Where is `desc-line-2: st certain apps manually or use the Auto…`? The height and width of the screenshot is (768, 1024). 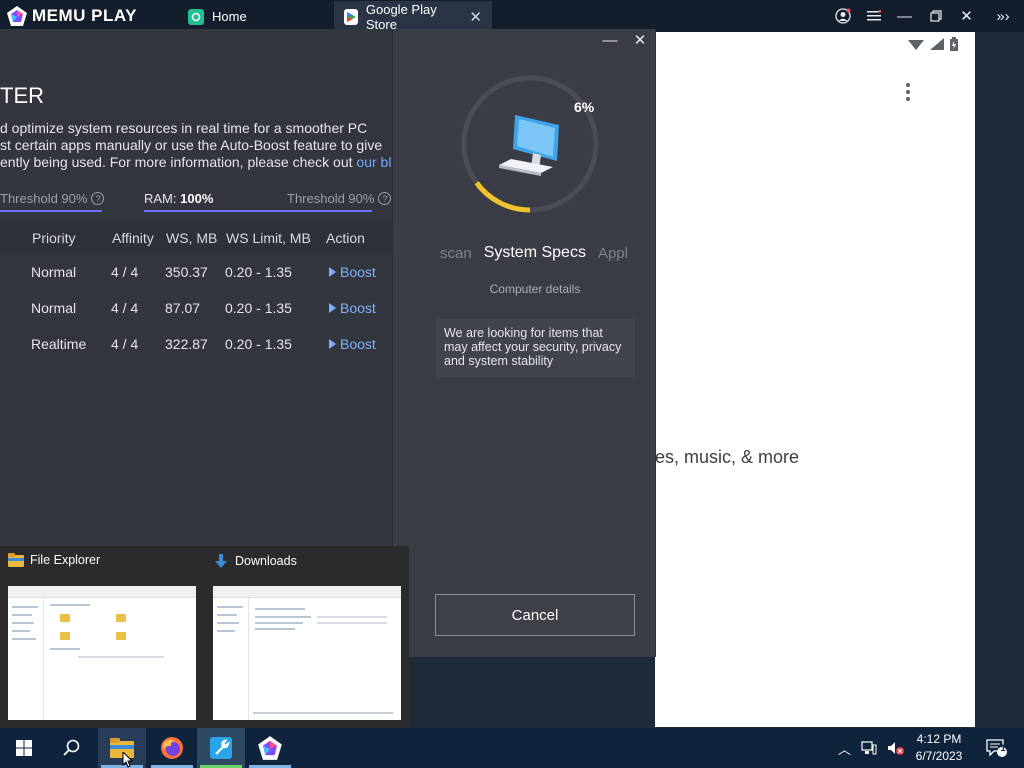
desc-line-2: st certain apps manually or use the Auto… is located at coordinates (191, 145).